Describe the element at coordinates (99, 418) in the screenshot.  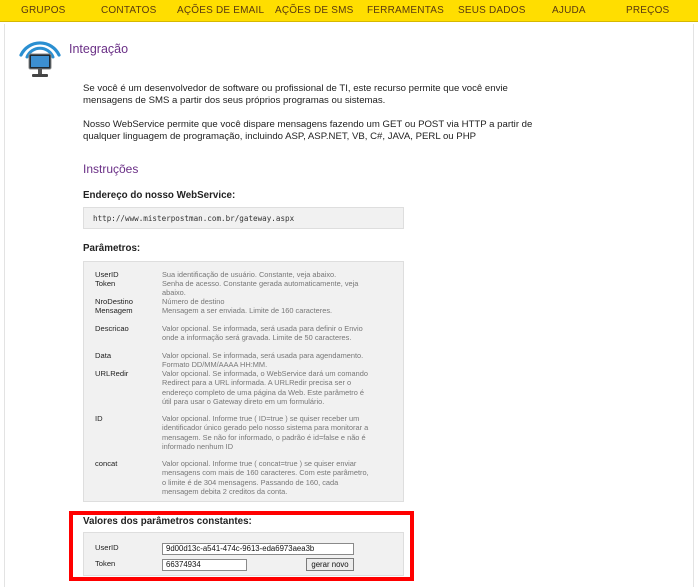
I see `param-name: ID` at that location.